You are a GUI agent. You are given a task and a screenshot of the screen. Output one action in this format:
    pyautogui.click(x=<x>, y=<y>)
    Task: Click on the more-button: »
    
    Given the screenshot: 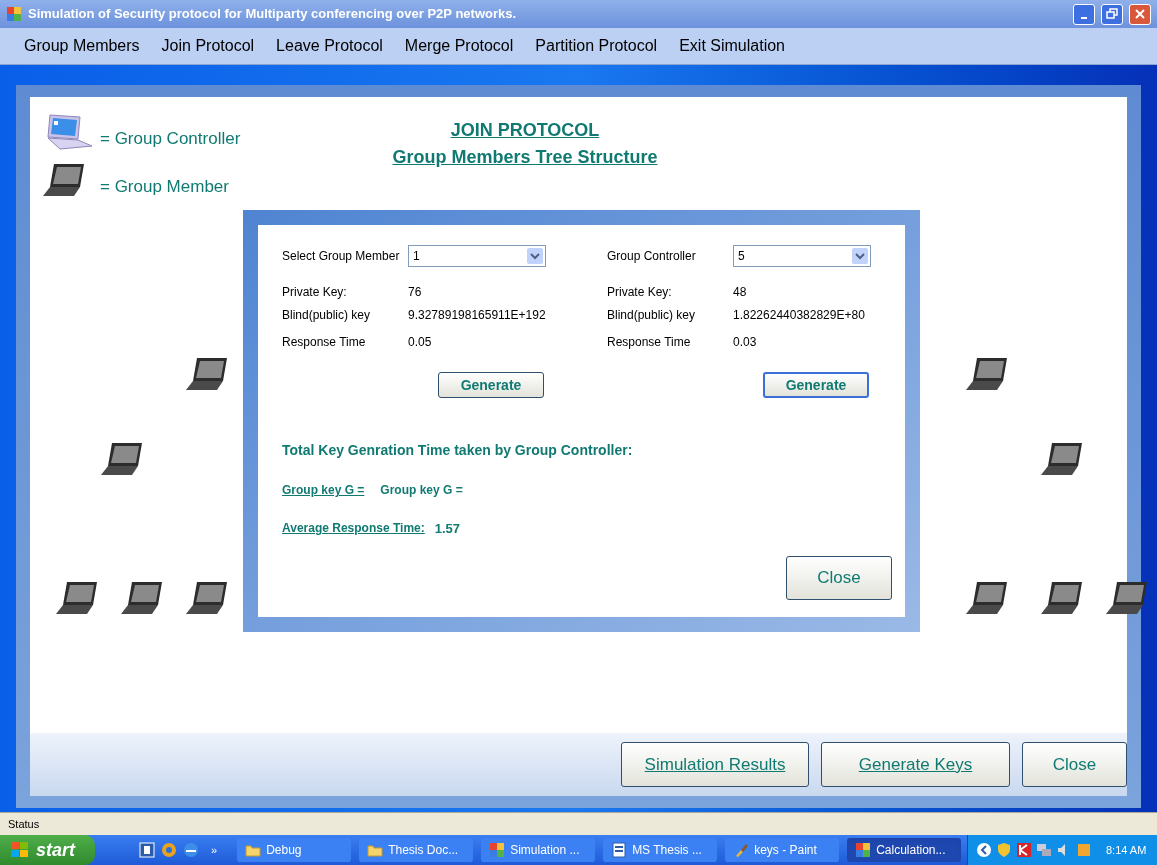 What is the action you would take?
    pyautogui.click(x=214, y=850)
    